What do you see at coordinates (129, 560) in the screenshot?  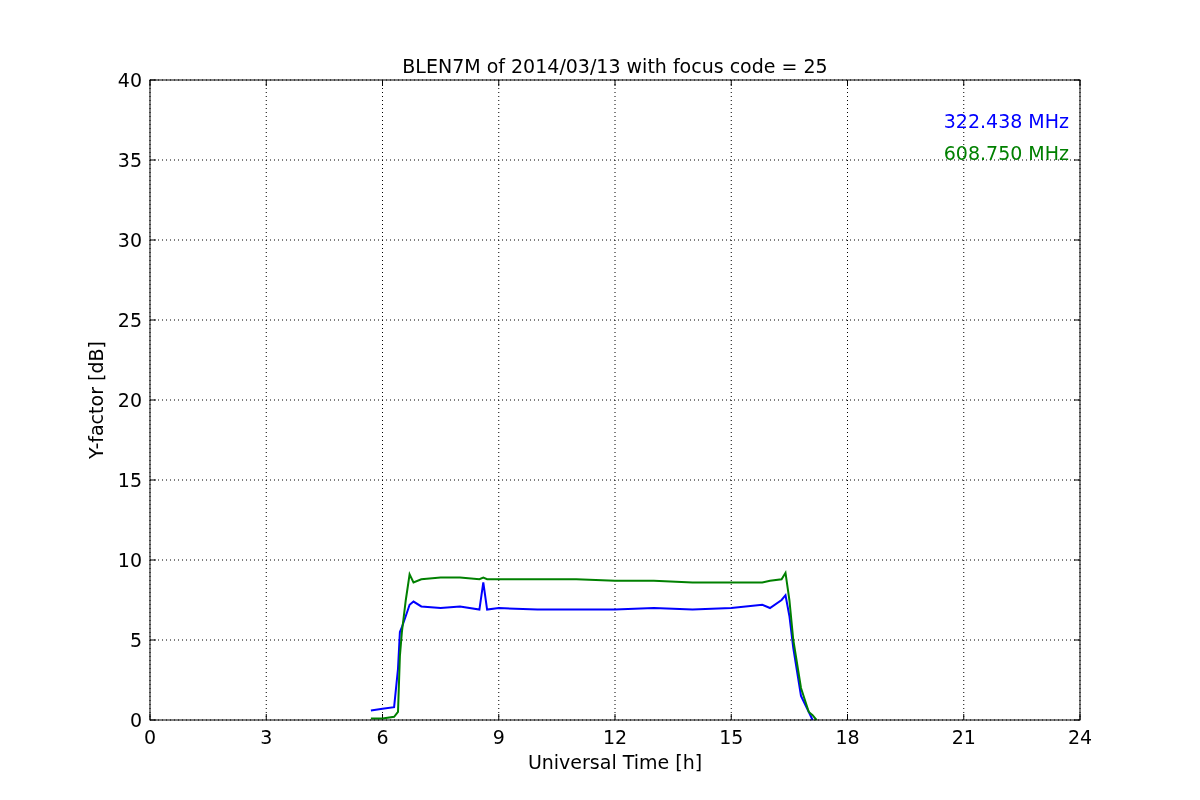 I see `tick-label: 10` at bounding box center [129, 560].